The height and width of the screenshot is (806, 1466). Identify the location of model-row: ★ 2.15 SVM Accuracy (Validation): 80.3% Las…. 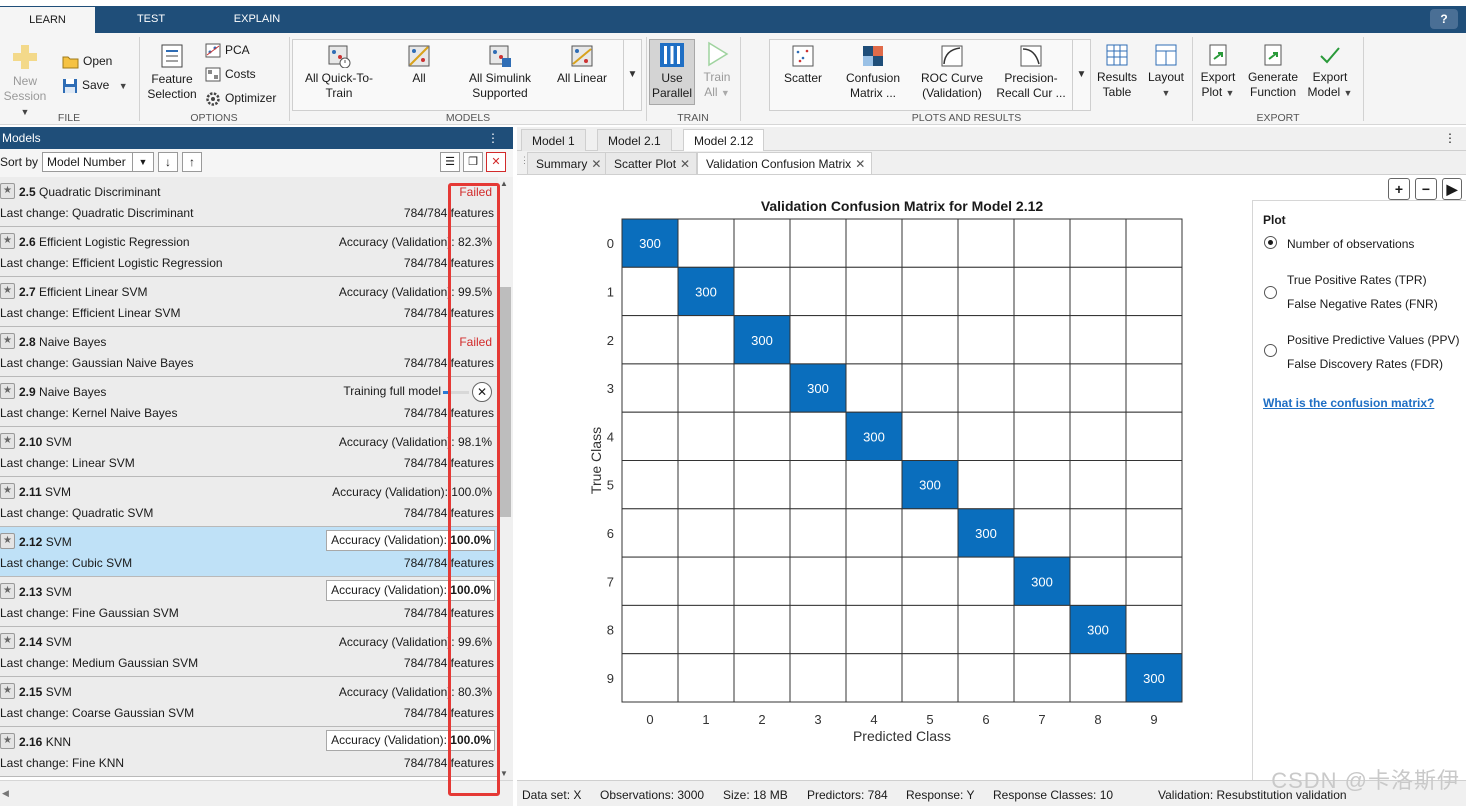
(249, 702).